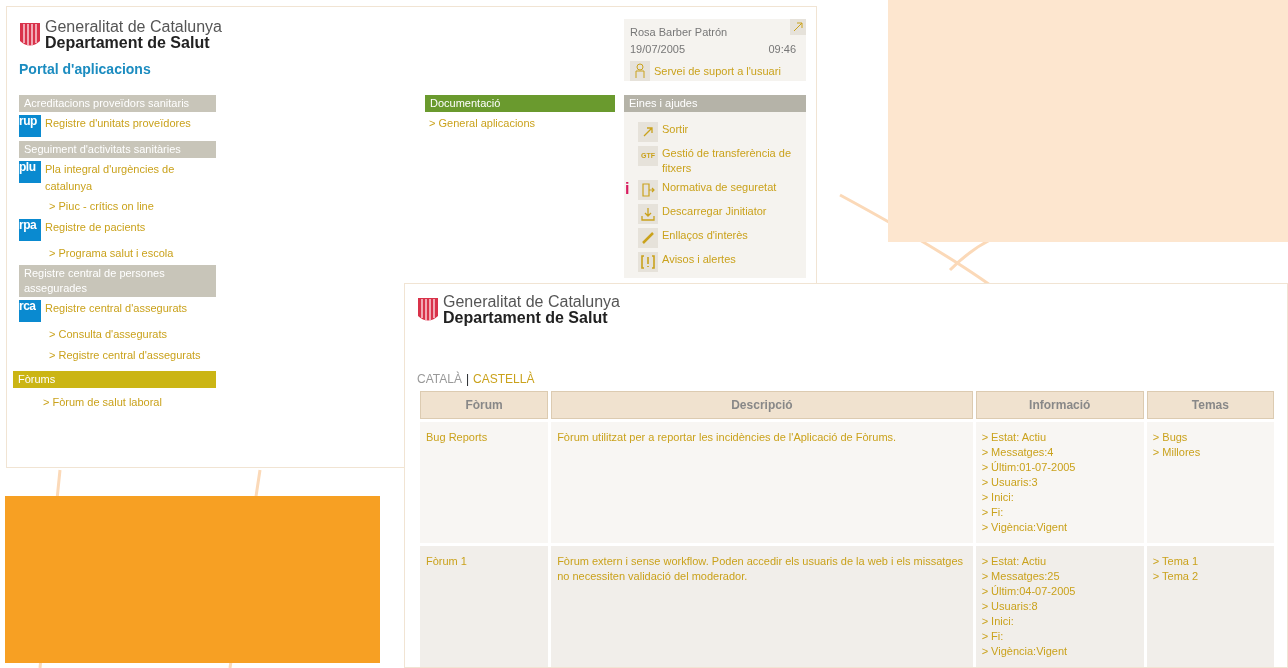  I want to click on info-link: > Messatges:4, so click(1059, 452).